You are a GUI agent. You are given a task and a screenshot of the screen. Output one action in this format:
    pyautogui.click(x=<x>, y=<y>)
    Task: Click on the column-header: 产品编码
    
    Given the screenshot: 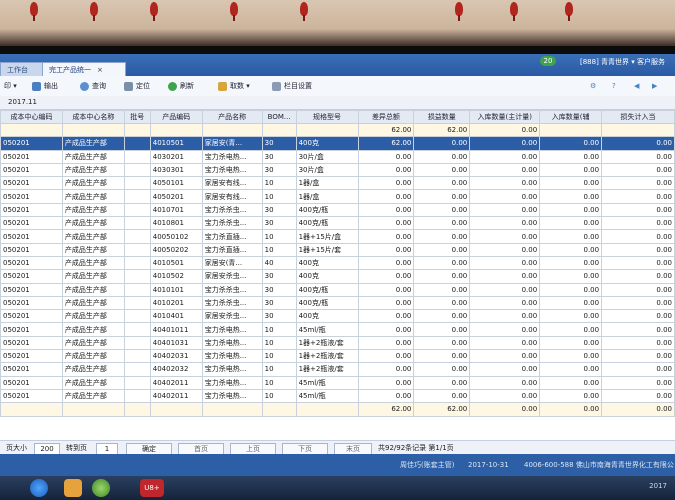 What is the action you would take?
    pyautogui.click(x=176, y=117)
    